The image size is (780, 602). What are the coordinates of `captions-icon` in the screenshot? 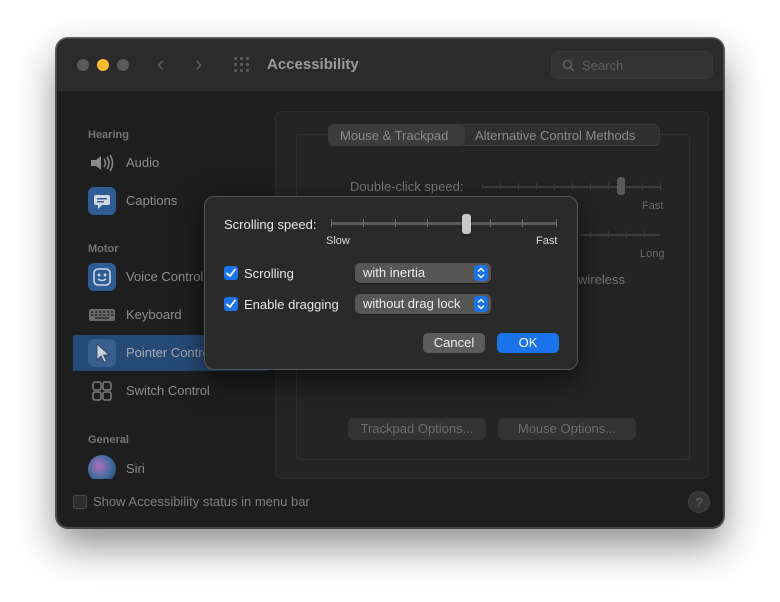 It's located at (102, 201).